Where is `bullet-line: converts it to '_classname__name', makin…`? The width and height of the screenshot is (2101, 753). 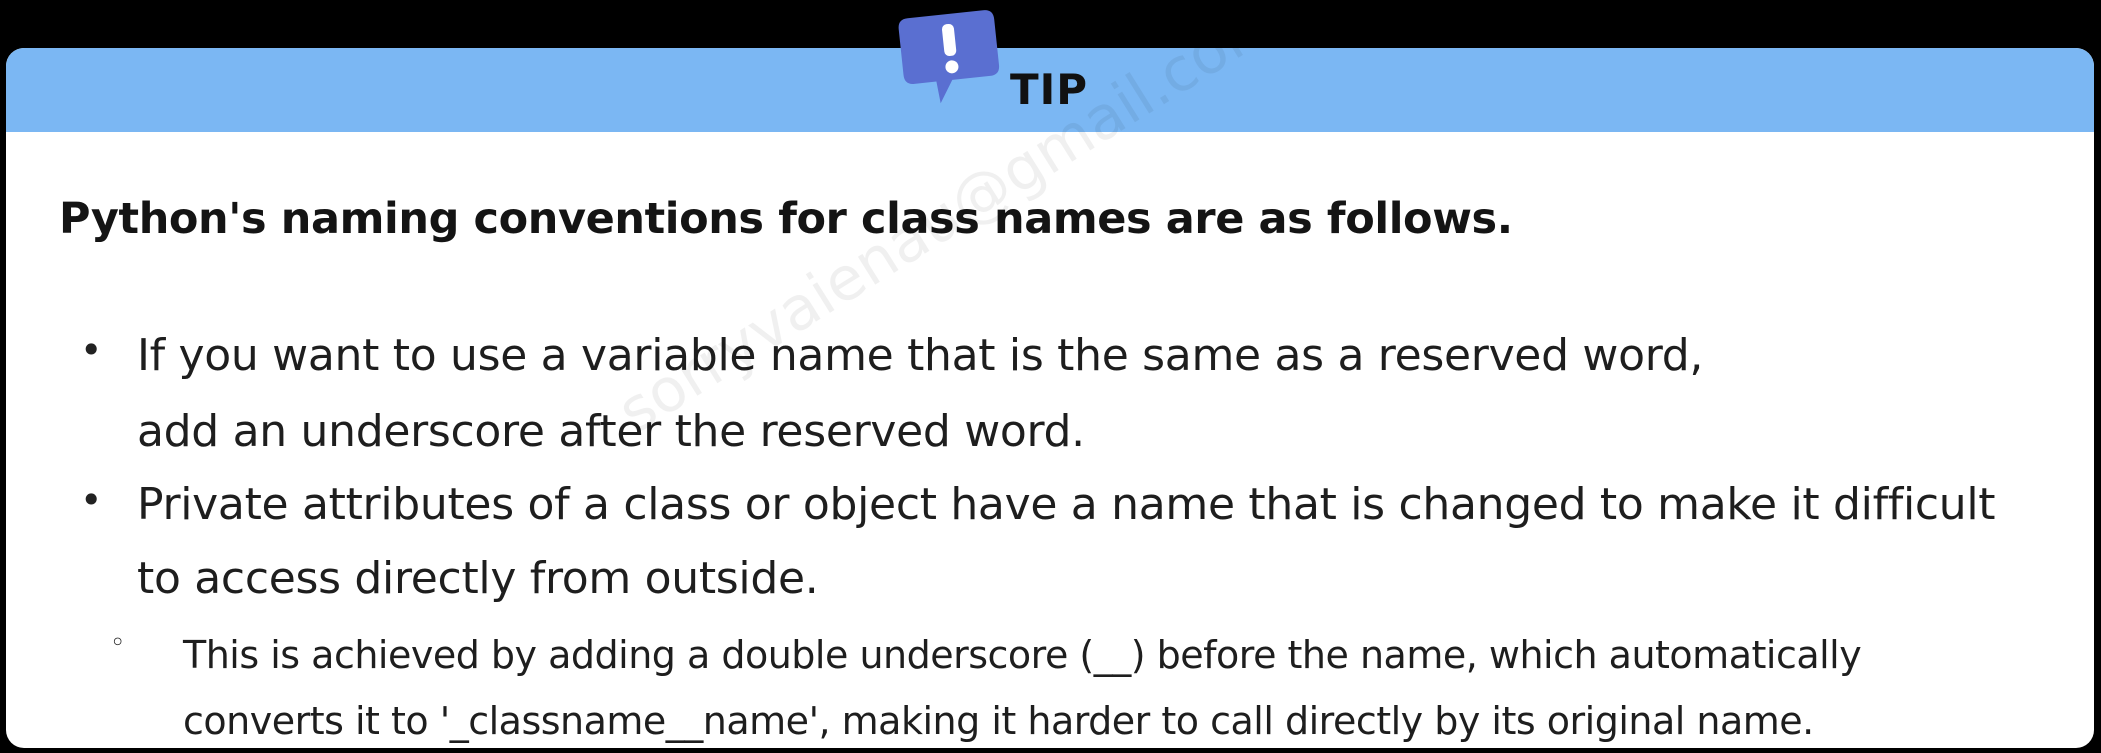
bullet-line: converts it to '_classname__name', makin… is located at coordinates (998, 721).